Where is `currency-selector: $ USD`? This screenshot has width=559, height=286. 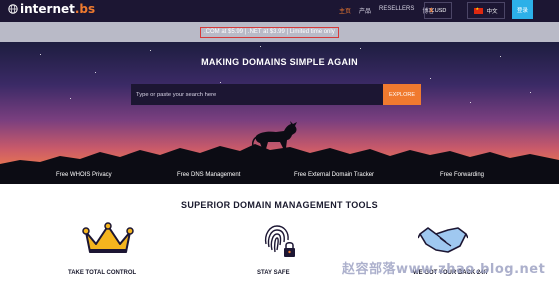
currency-selector: $ USD is located at coordinates (438, 10).